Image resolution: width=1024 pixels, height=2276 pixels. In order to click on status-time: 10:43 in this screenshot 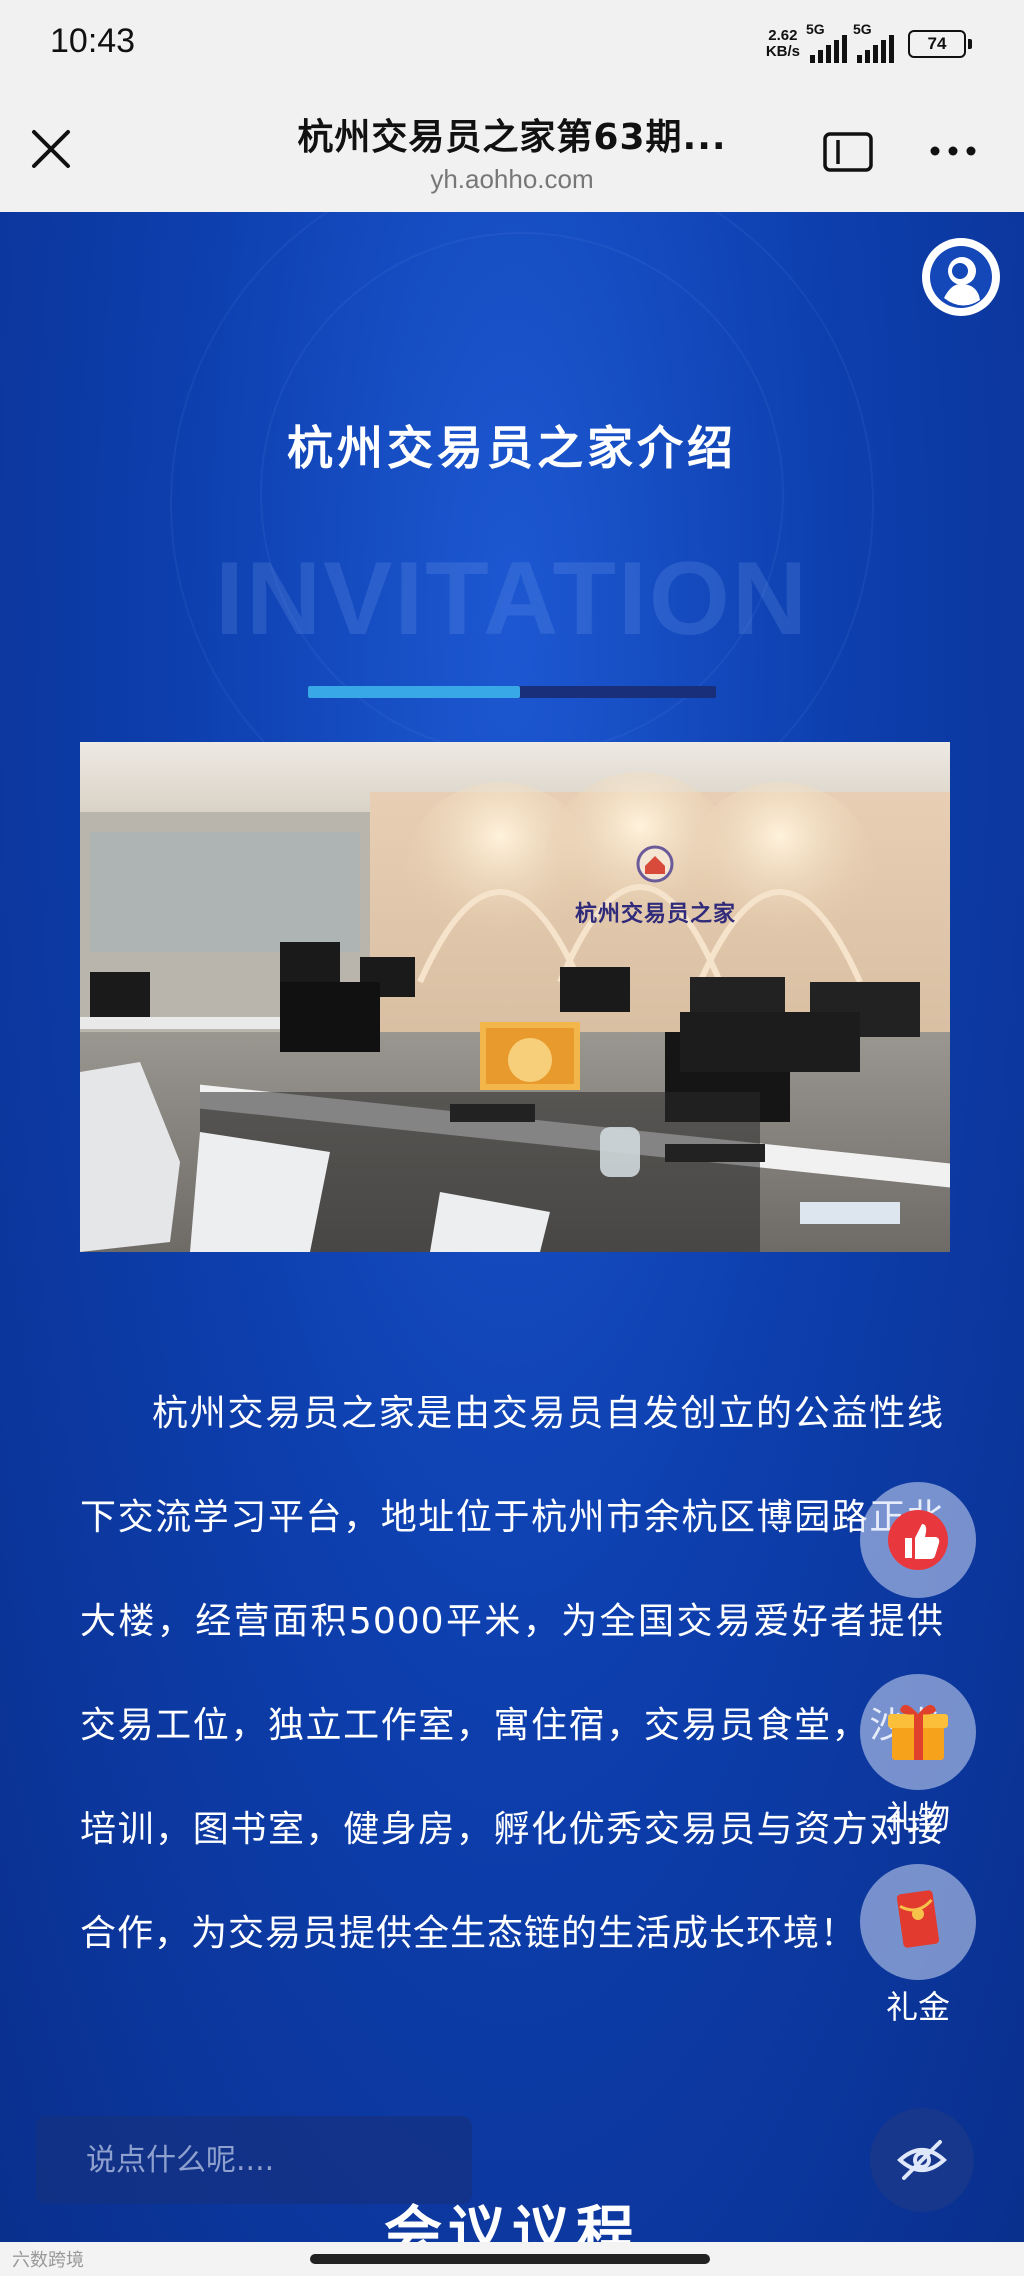, I will do `click(93, 41)`.